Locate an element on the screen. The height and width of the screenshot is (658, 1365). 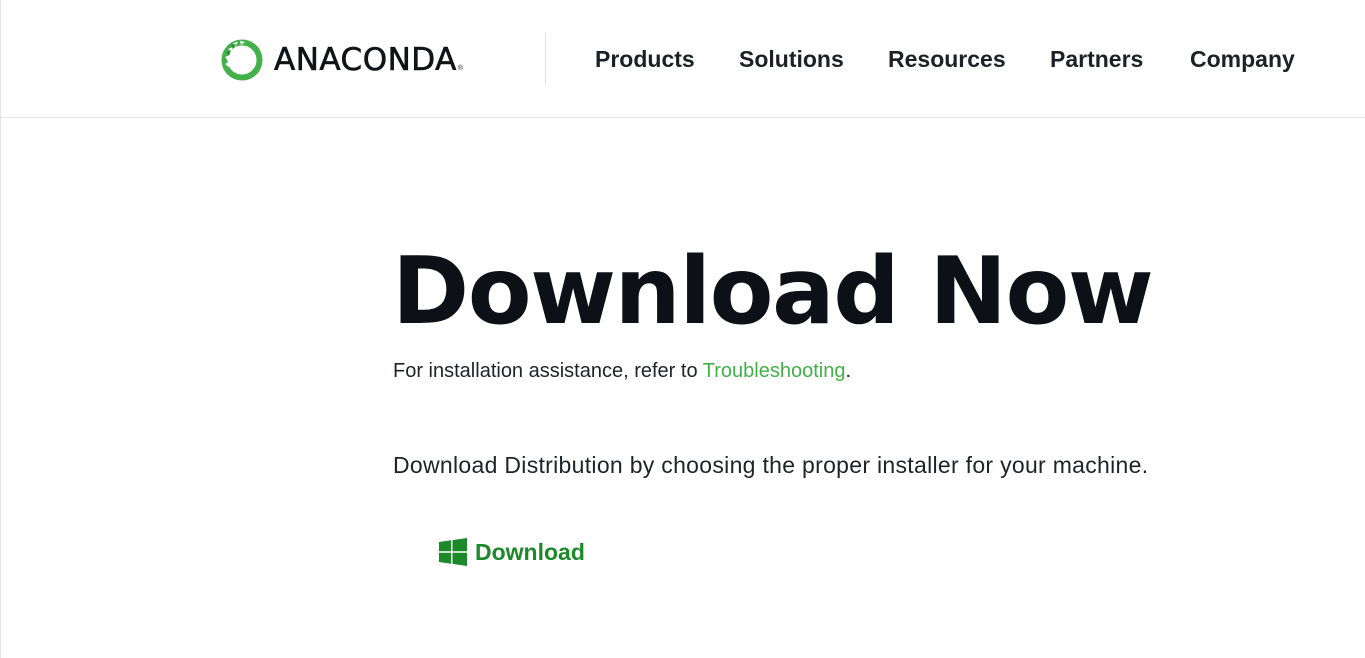
nav-company: Company is located at coordinates (1242, 59).